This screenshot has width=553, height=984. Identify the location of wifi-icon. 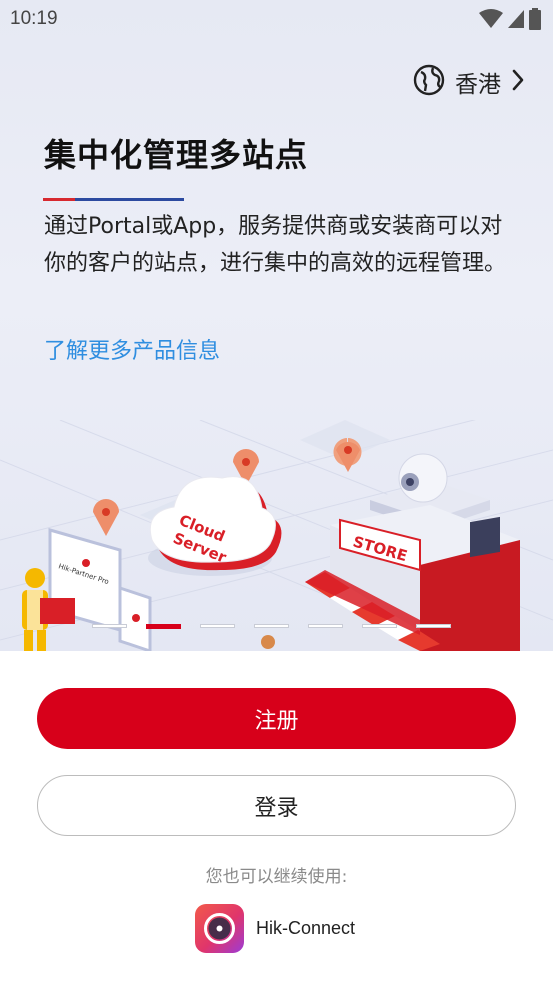
(491, 21).